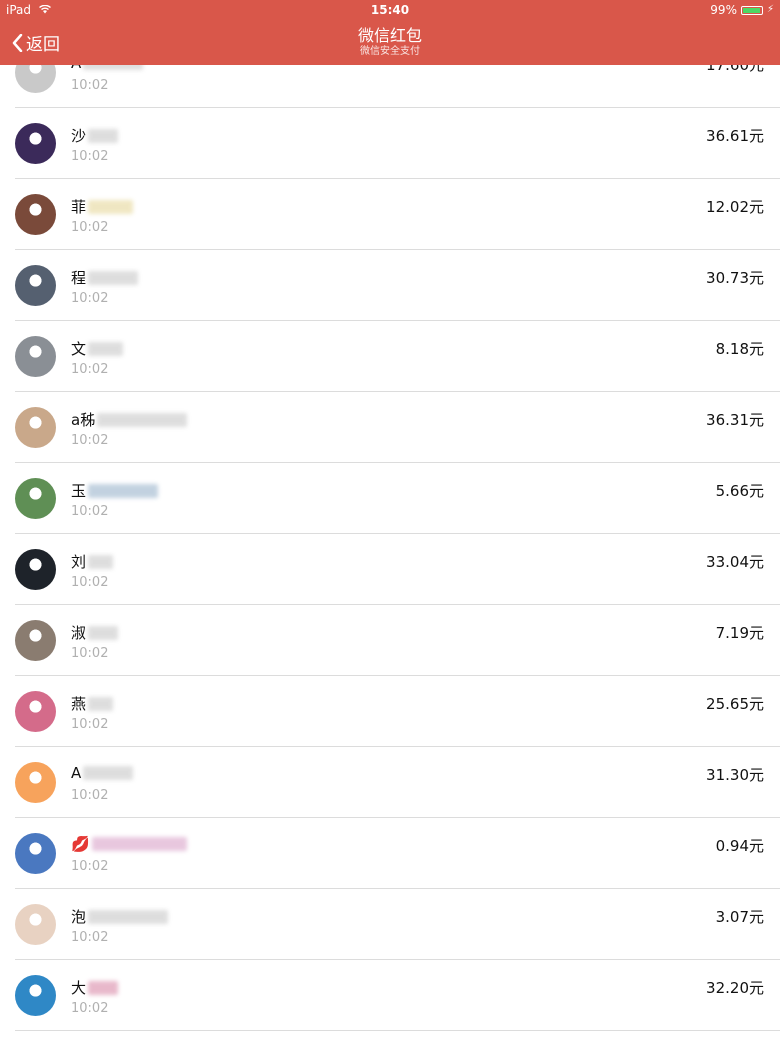 Image resolution: width=780 pixels, height=1040 pixels. What do you see at coordinates (723, 10) in the screenshot?
I see `battery-percent: 99%` at bounding box center [723, 10].